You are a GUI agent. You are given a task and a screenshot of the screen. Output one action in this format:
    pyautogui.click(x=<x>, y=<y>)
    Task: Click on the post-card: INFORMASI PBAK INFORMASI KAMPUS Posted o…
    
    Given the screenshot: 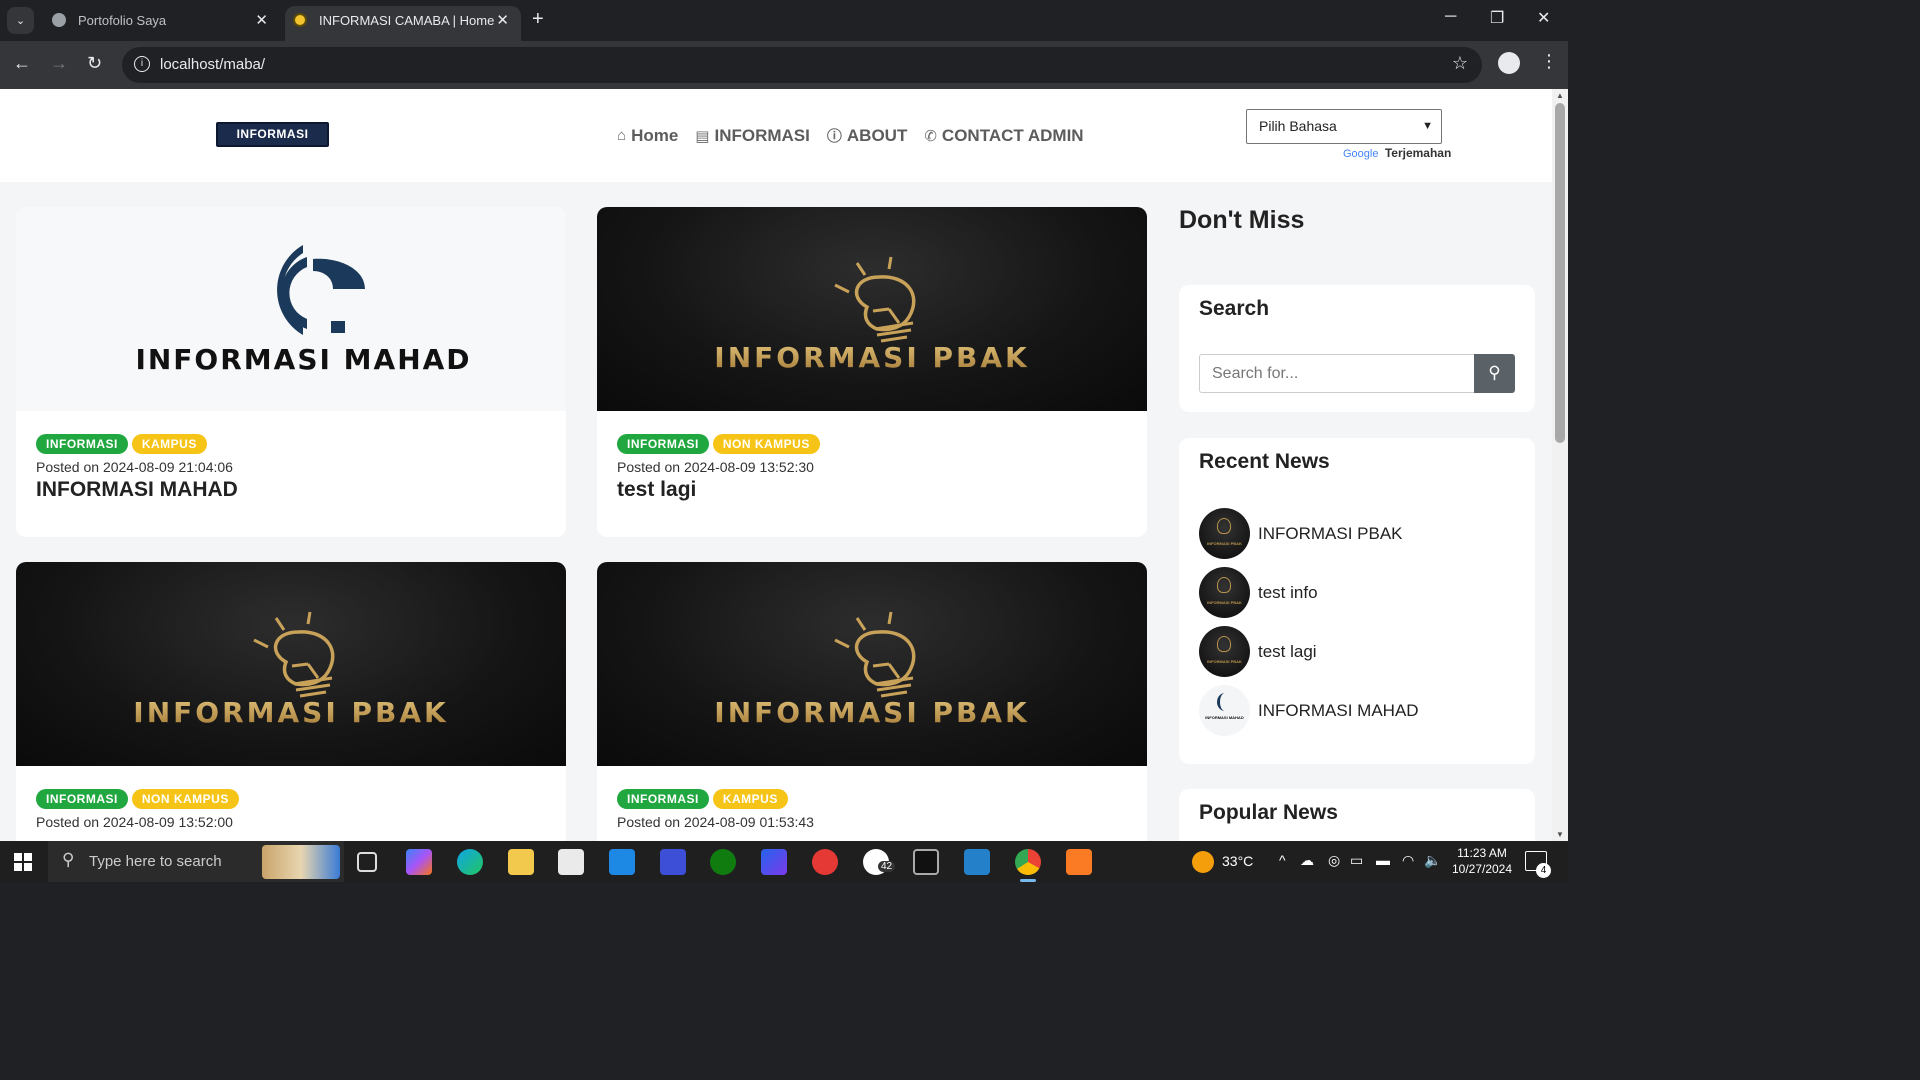 What is the action you would take?
    pyautogui.click(x=872, y=701)
    